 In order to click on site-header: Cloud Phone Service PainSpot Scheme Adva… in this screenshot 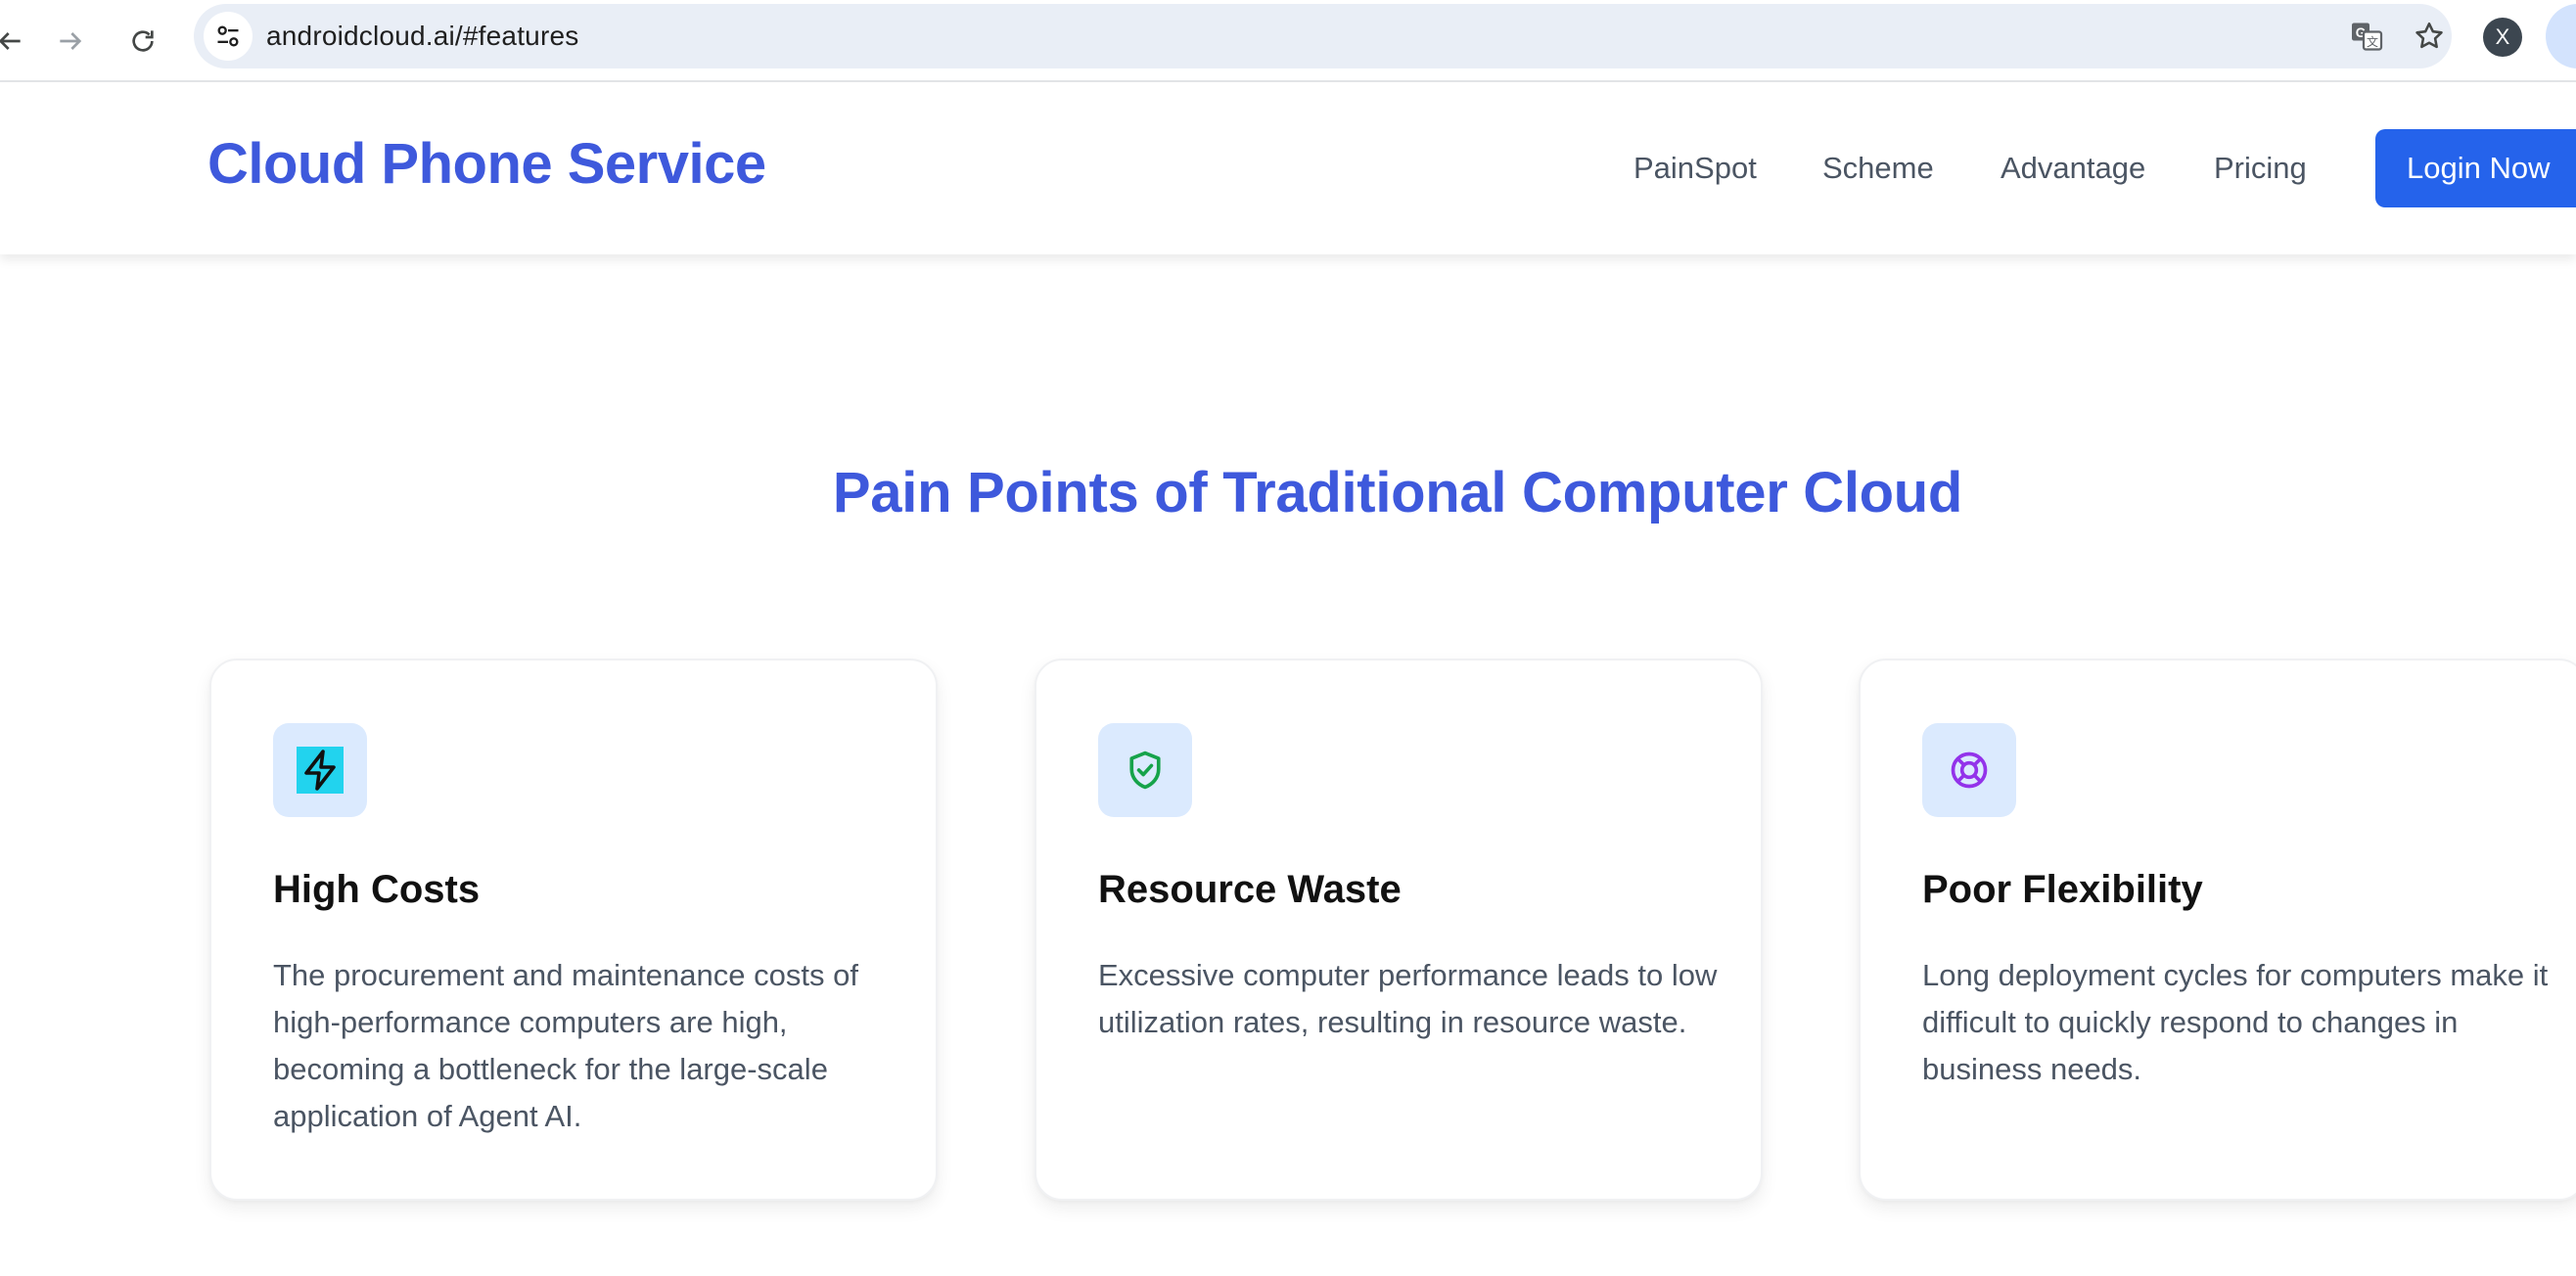, I will do `click(1288, 168)`.